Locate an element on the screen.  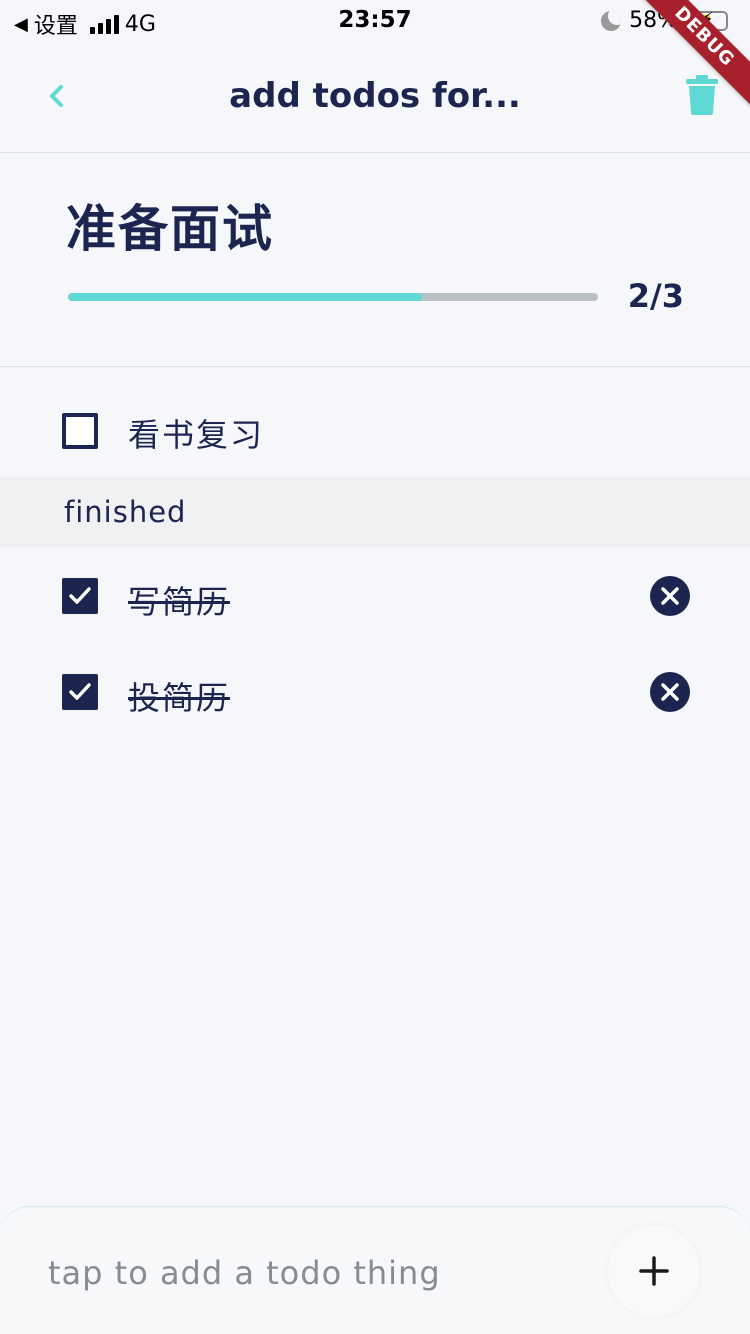
finished-todo-item: 写简历 is located at coordinates (375, 596).